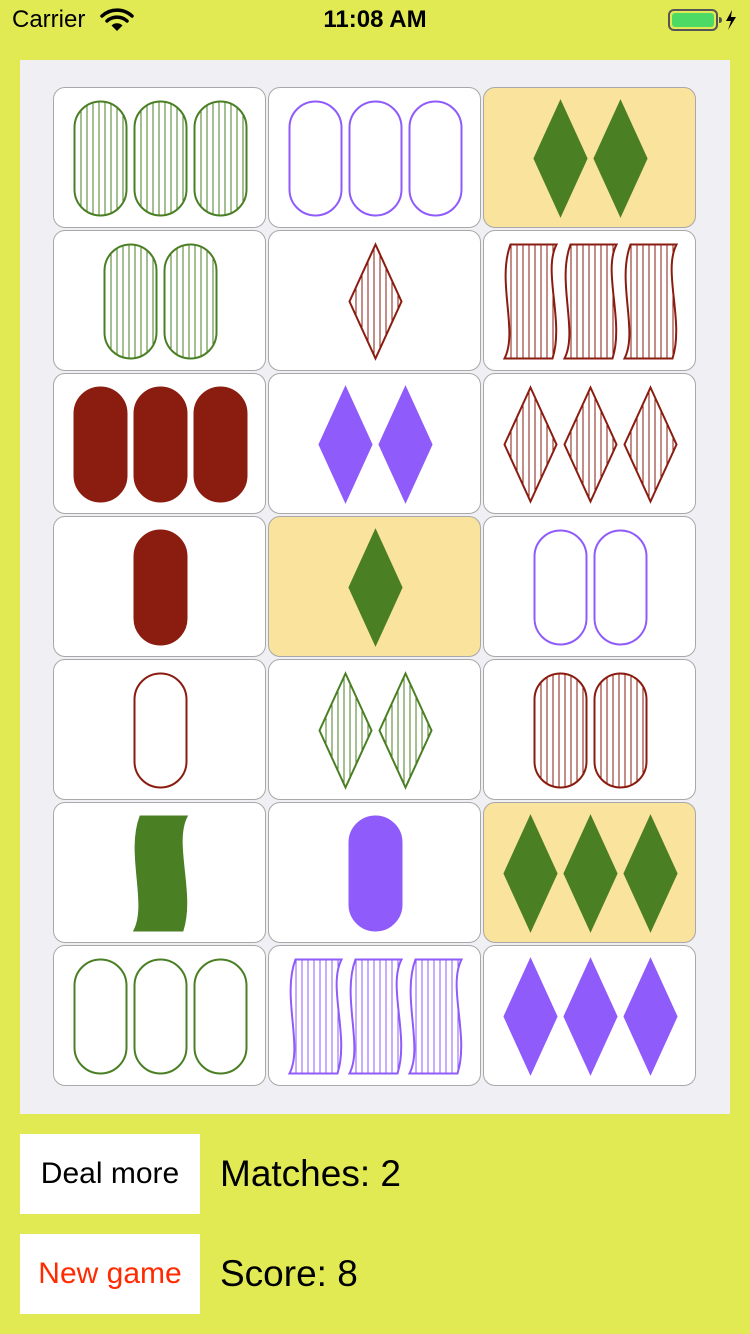 This screenshot has height=1334, width=750. What do you see at coordinates (703, 22) in the screenshot?
I see `battery-icon` at bounding box center [703, 22].